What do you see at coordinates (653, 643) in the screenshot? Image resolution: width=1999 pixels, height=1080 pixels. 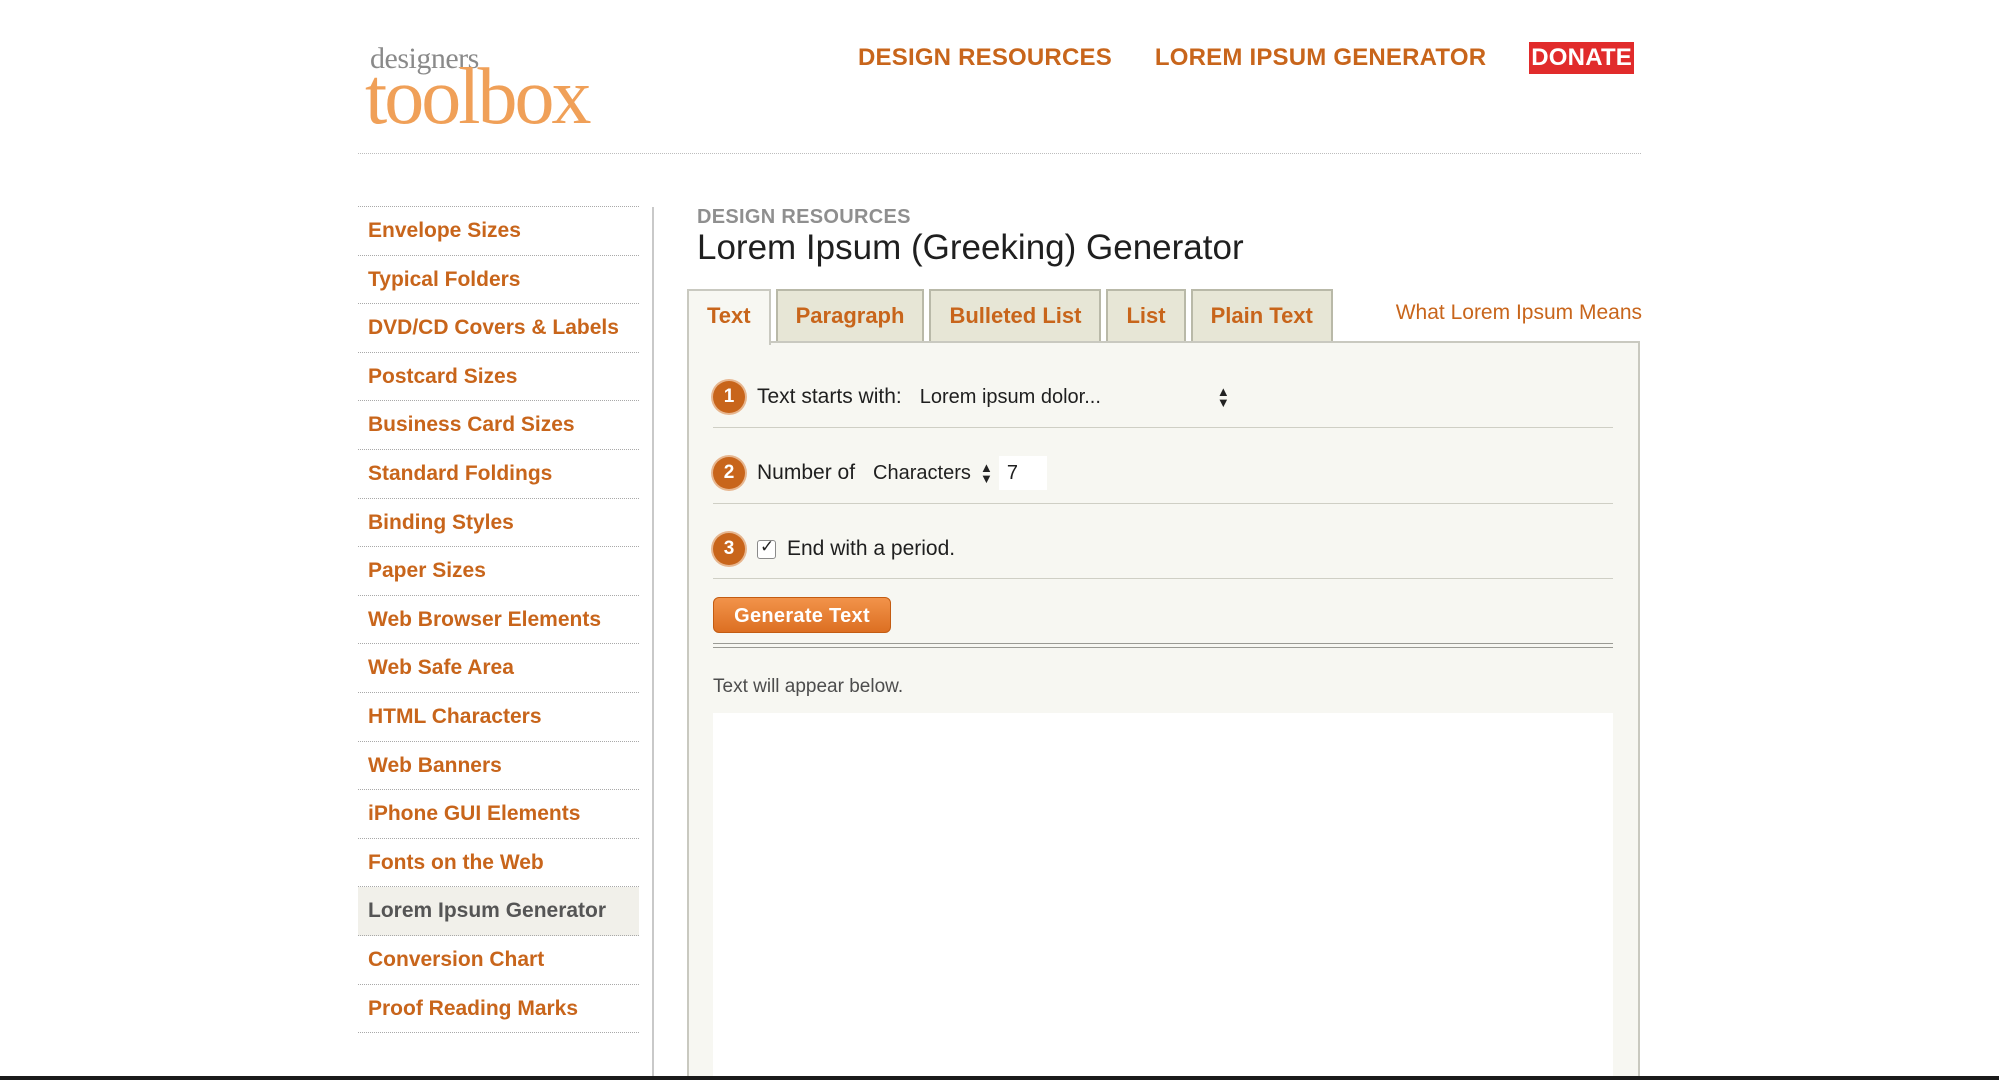 I see `sidebar-vertical-divider` at bounding box center [653, 643].